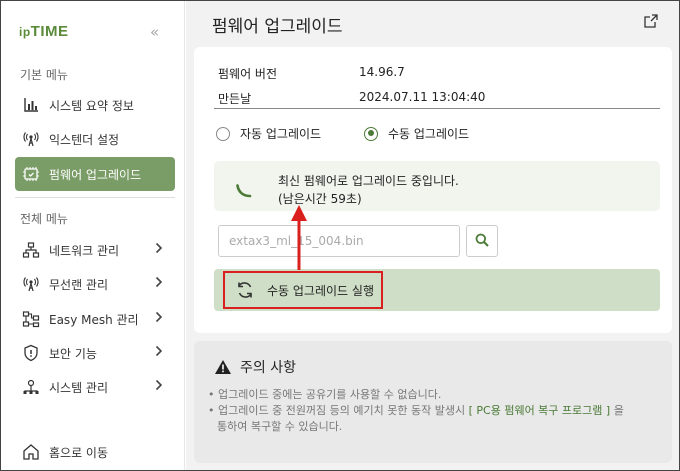  I want to click on shield-icon, so click(31, 353).